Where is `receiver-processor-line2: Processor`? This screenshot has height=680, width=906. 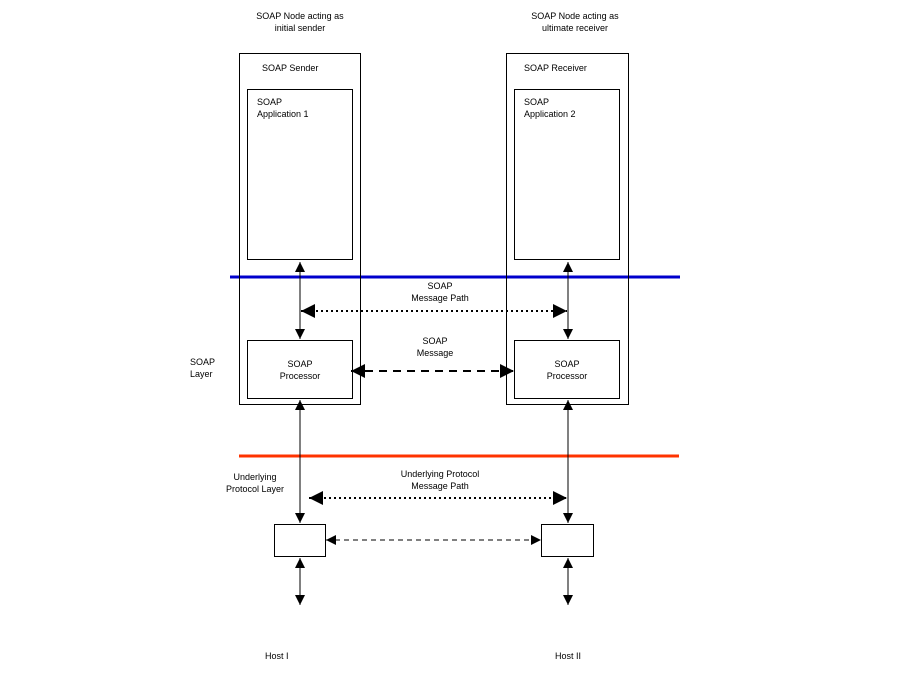
receiver-processor-line2: Processor is located at coordinates (567, 376).